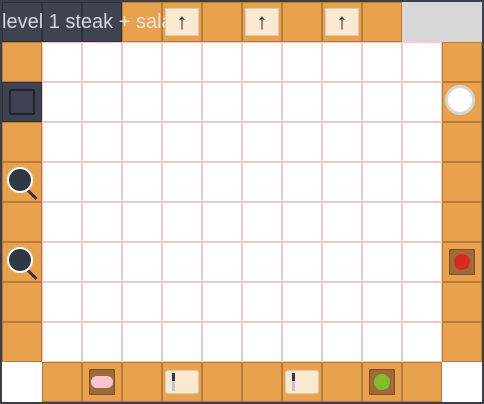 Image resolution: width=484 pixels, height=404 pixels. I want to click on delivery-window-1: ↑, so click(182, 22).